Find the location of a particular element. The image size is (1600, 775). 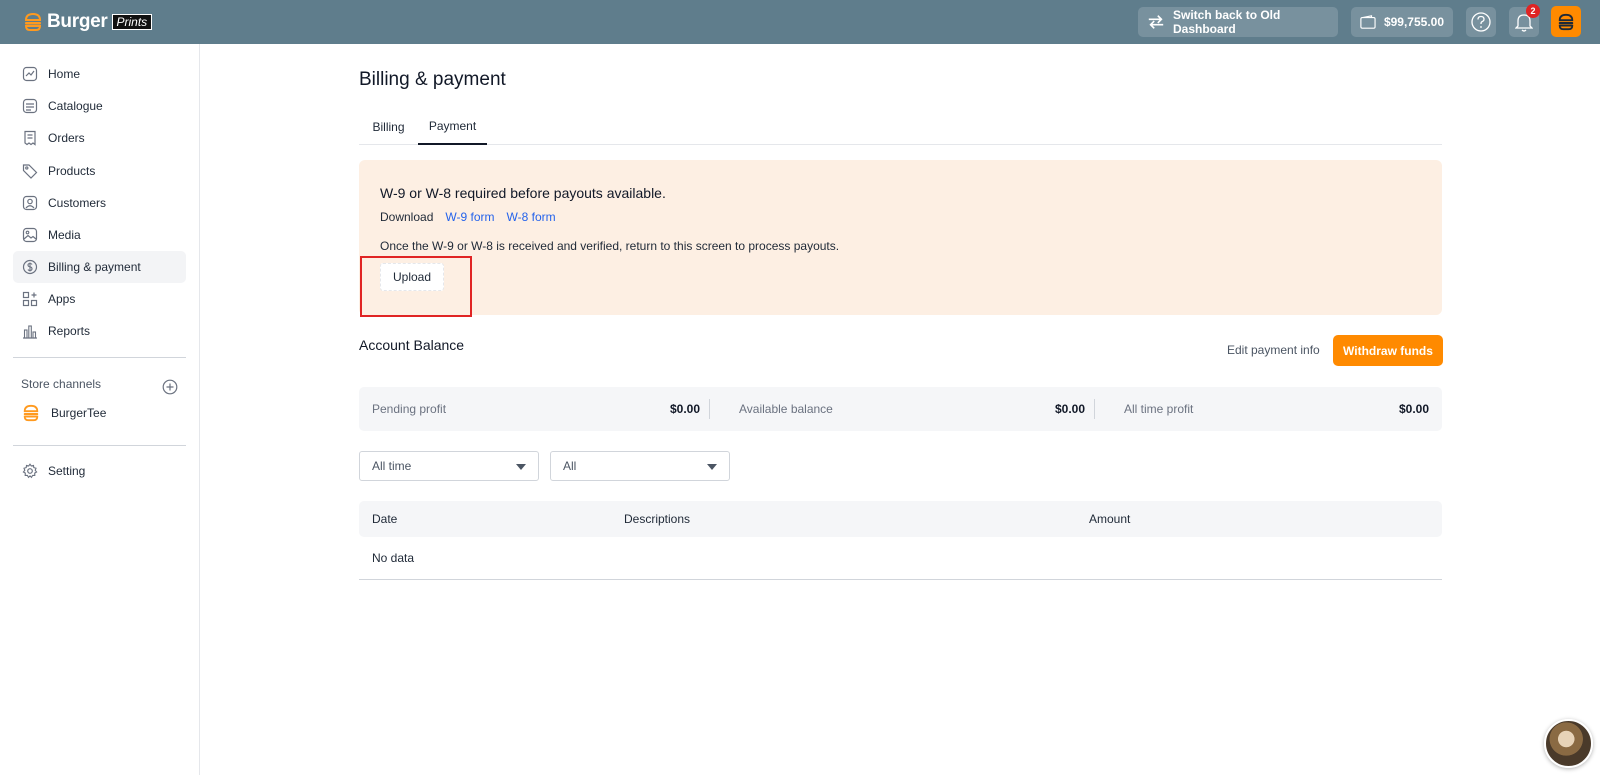

download-label: Download is located at coordinates (407, 217).